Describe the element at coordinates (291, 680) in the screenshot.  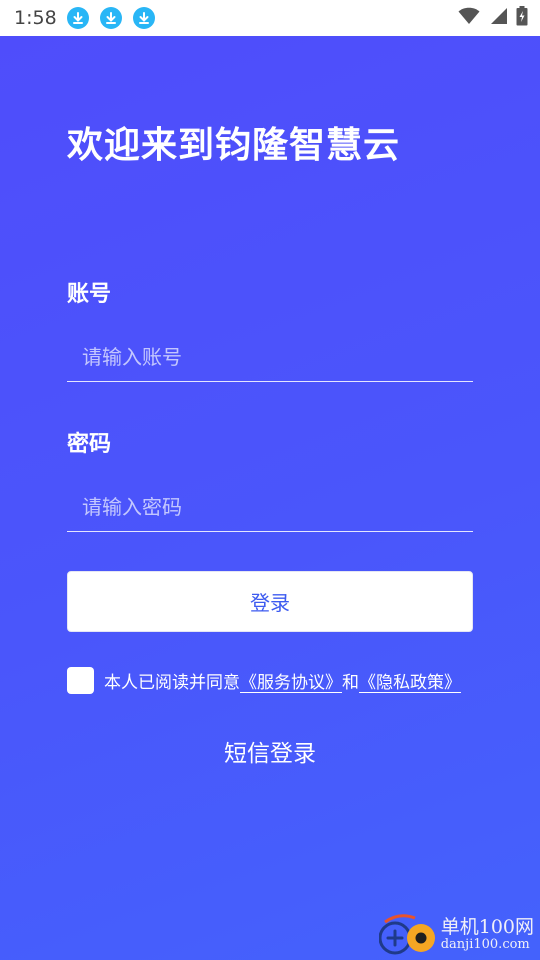
I see `service-agreement-link: 《服务协议》` at that location.